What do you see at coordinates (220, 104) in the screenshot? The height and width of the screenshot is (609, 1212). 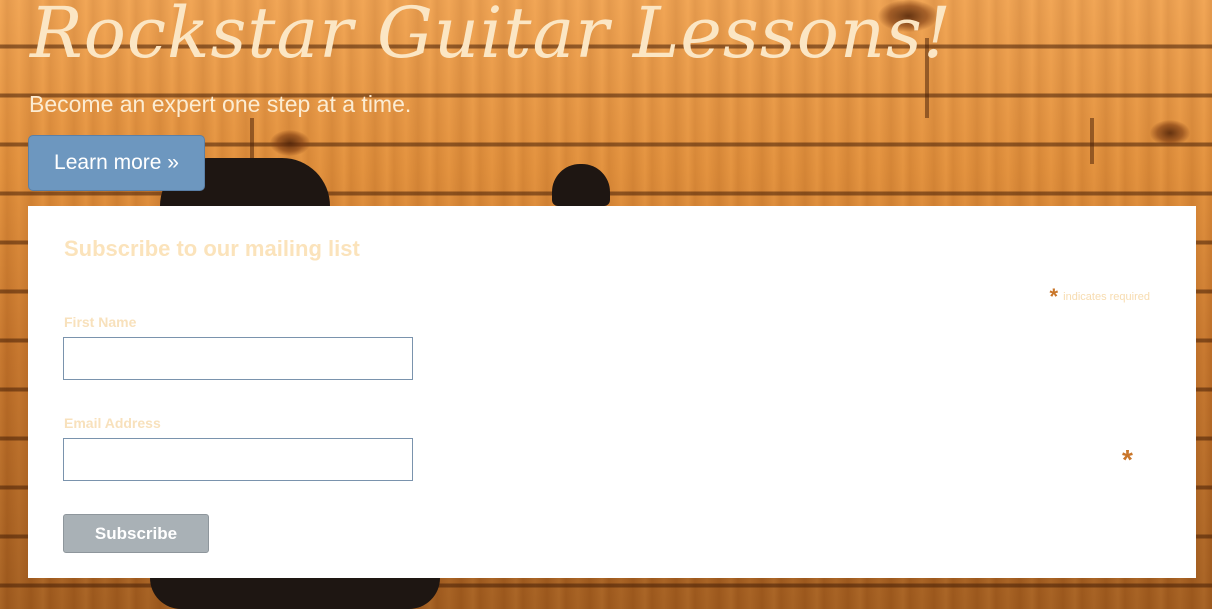 I see `tagline: Become an expert one step at a time.` at bounding box center [220, 104].